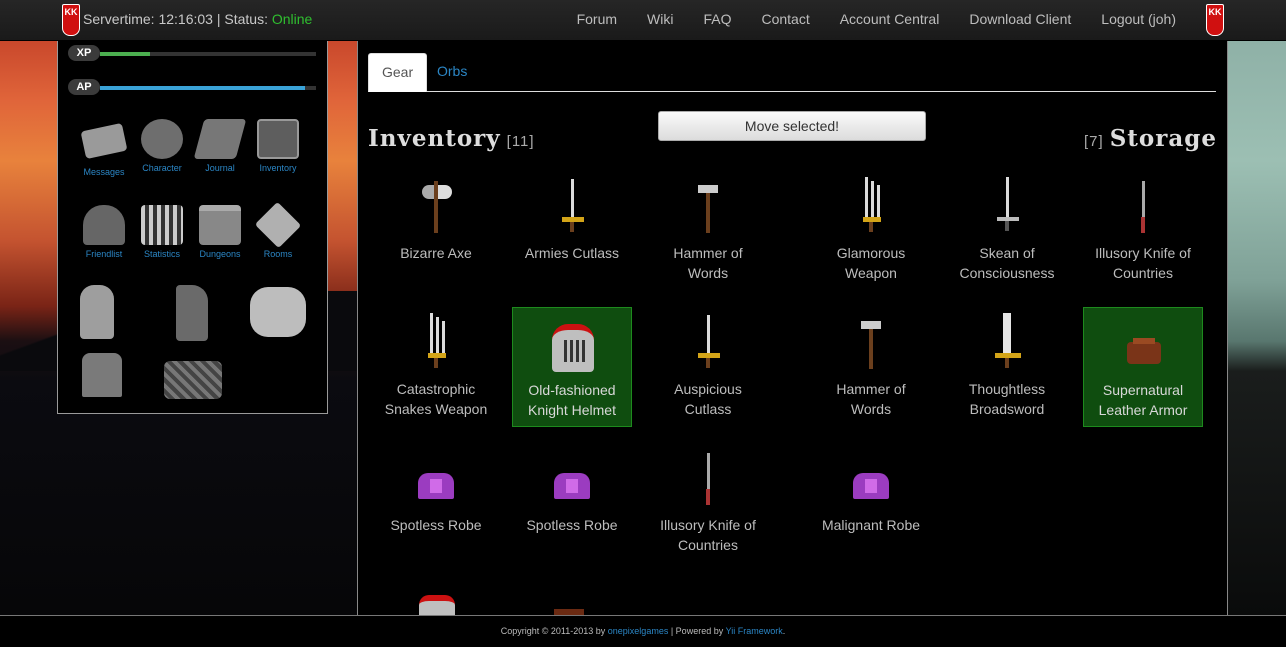  I want to click on sidebar-item-messages: Messages, so click(104, 148).